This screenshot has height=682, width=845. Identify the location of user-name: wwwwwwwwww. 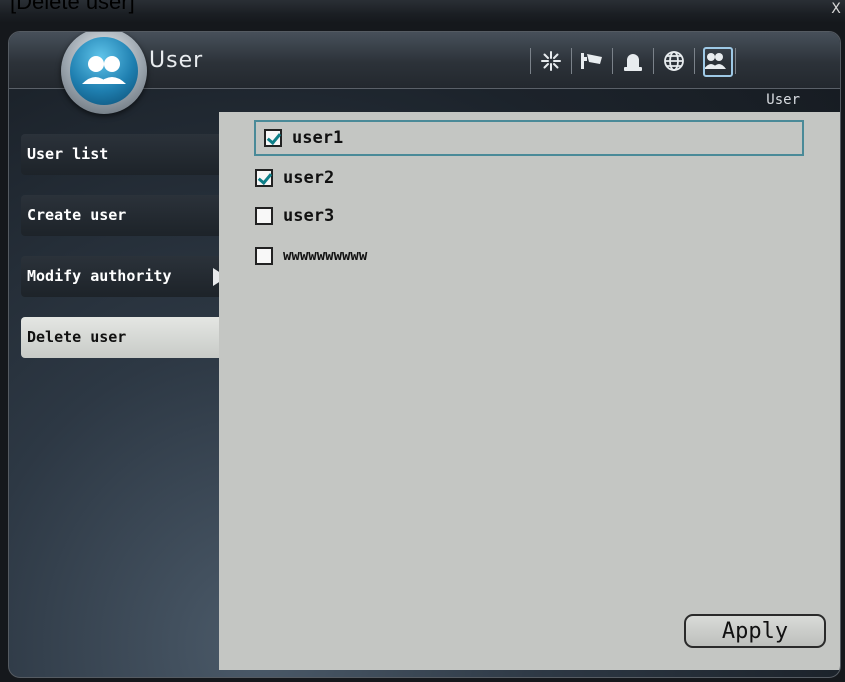
(325, 256).